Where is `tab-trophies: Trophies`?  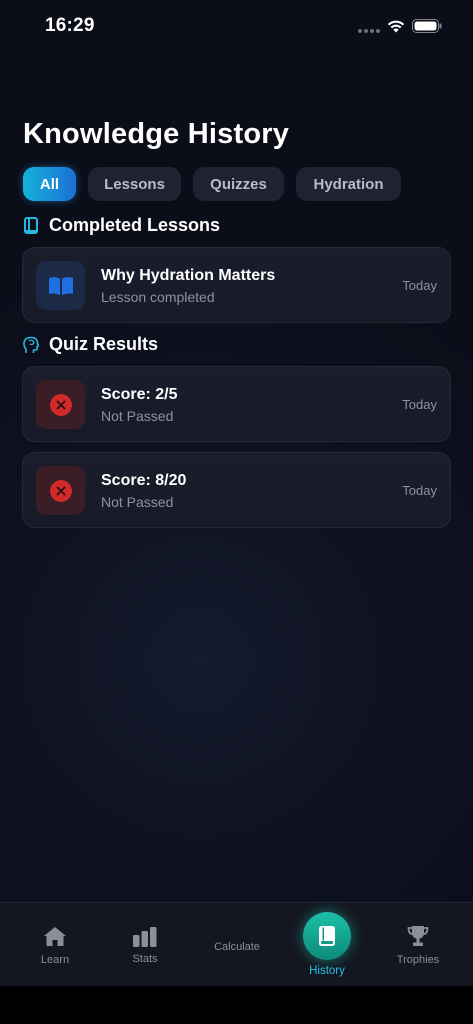
tab-trophies: Trophies is located at coordinates (418, 944).